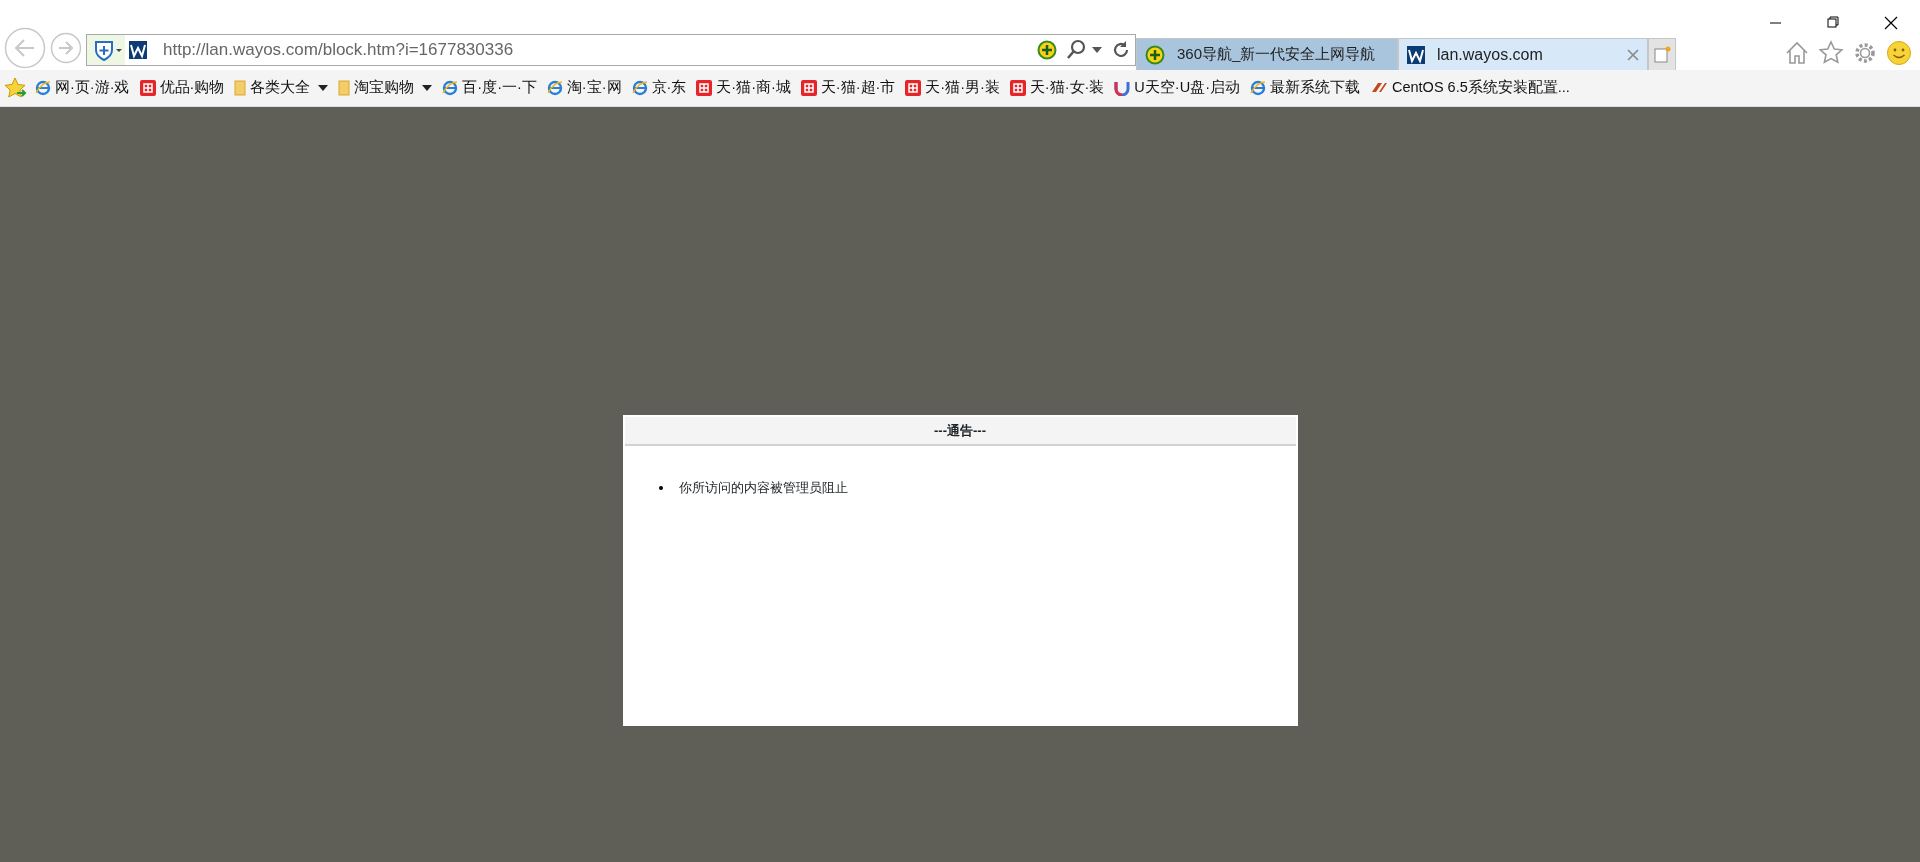 The image size is (1920, 862). I want to click on shield-icon, so click(106, 50).